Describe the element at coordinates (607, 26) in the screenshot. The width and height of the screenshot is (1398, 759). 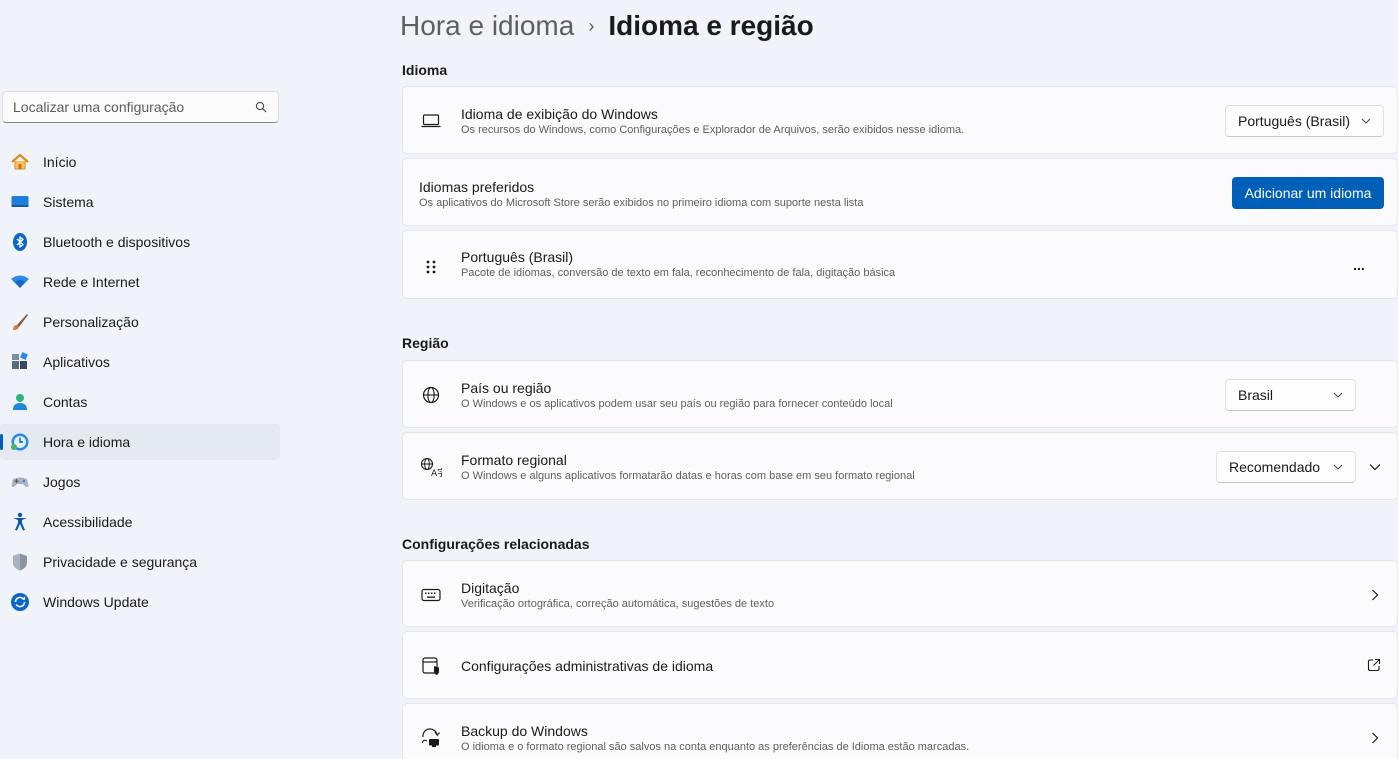
I see `breadcrumb: Hora e idioma › Idioma e região` at that location.